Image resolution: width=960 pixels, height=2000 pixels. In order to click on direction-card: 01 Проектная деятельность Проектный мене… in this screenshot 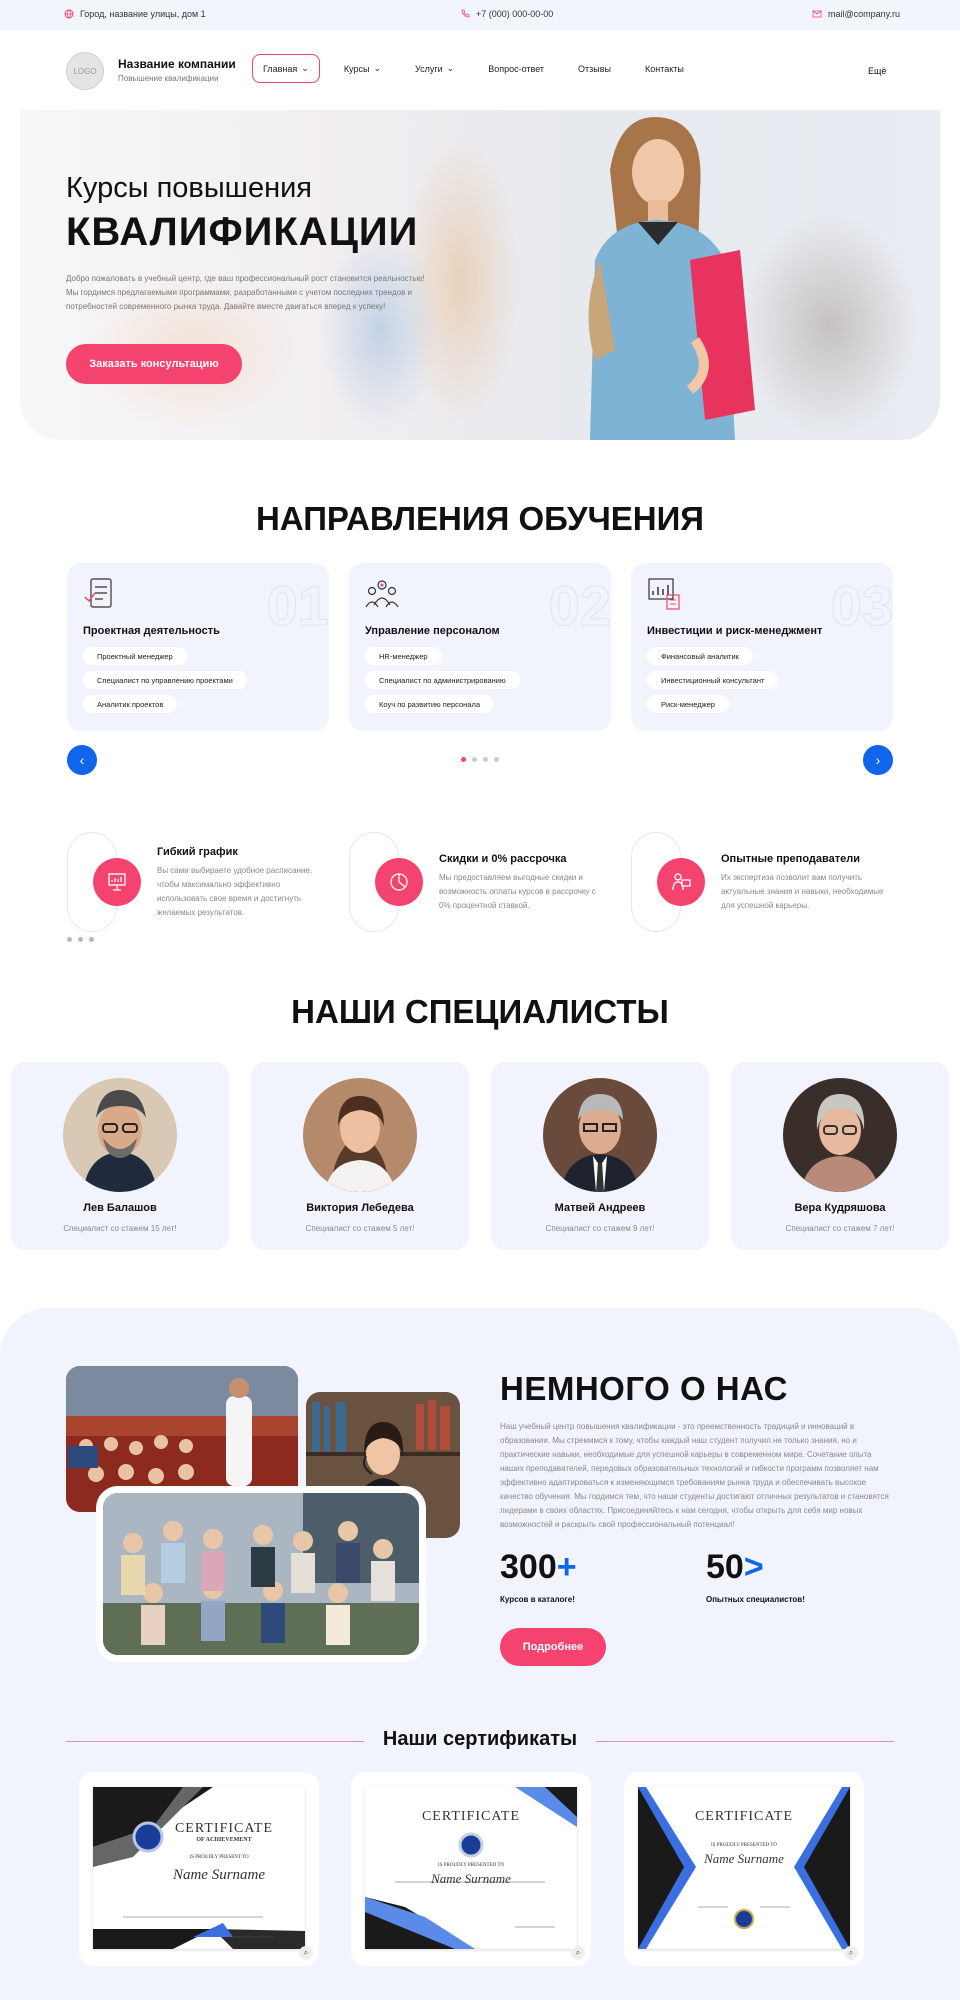, I will do `click(198, 647)`.